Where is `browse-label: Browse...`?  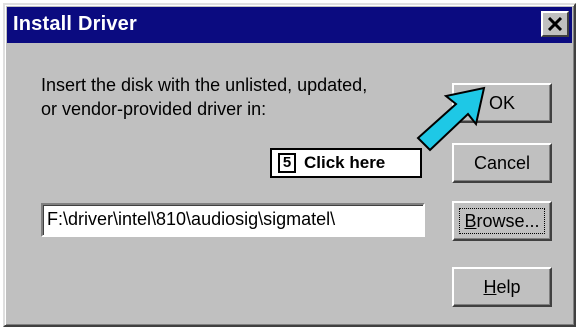 browse-label: Browse... is located at coordinates (501, 221).